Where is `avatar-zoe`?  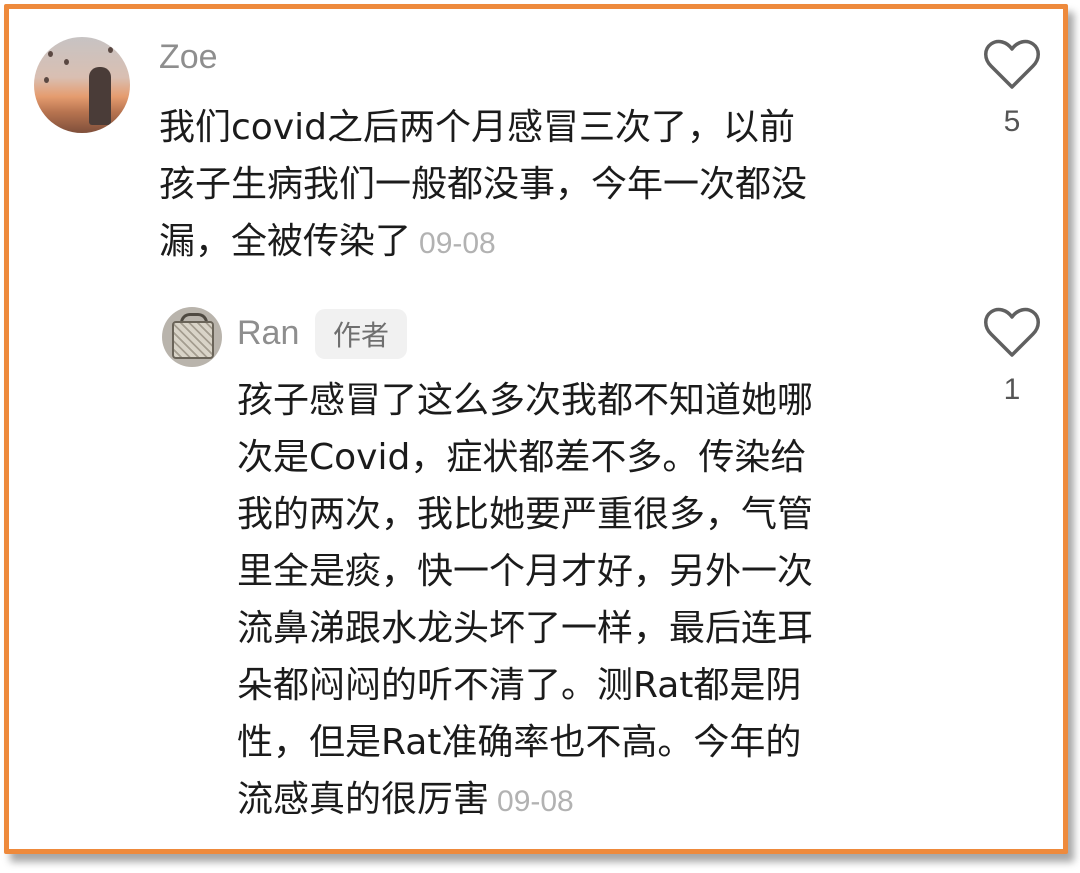 avatar-zoe is located at coordinates (82, 85).